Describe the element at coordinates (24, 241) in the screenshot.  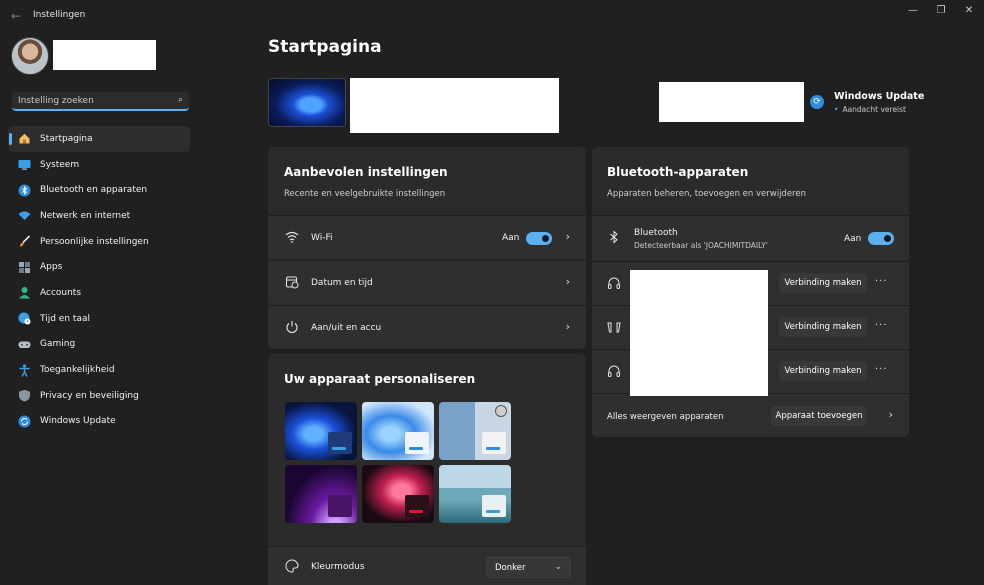
I see `brush-icon` at that location.